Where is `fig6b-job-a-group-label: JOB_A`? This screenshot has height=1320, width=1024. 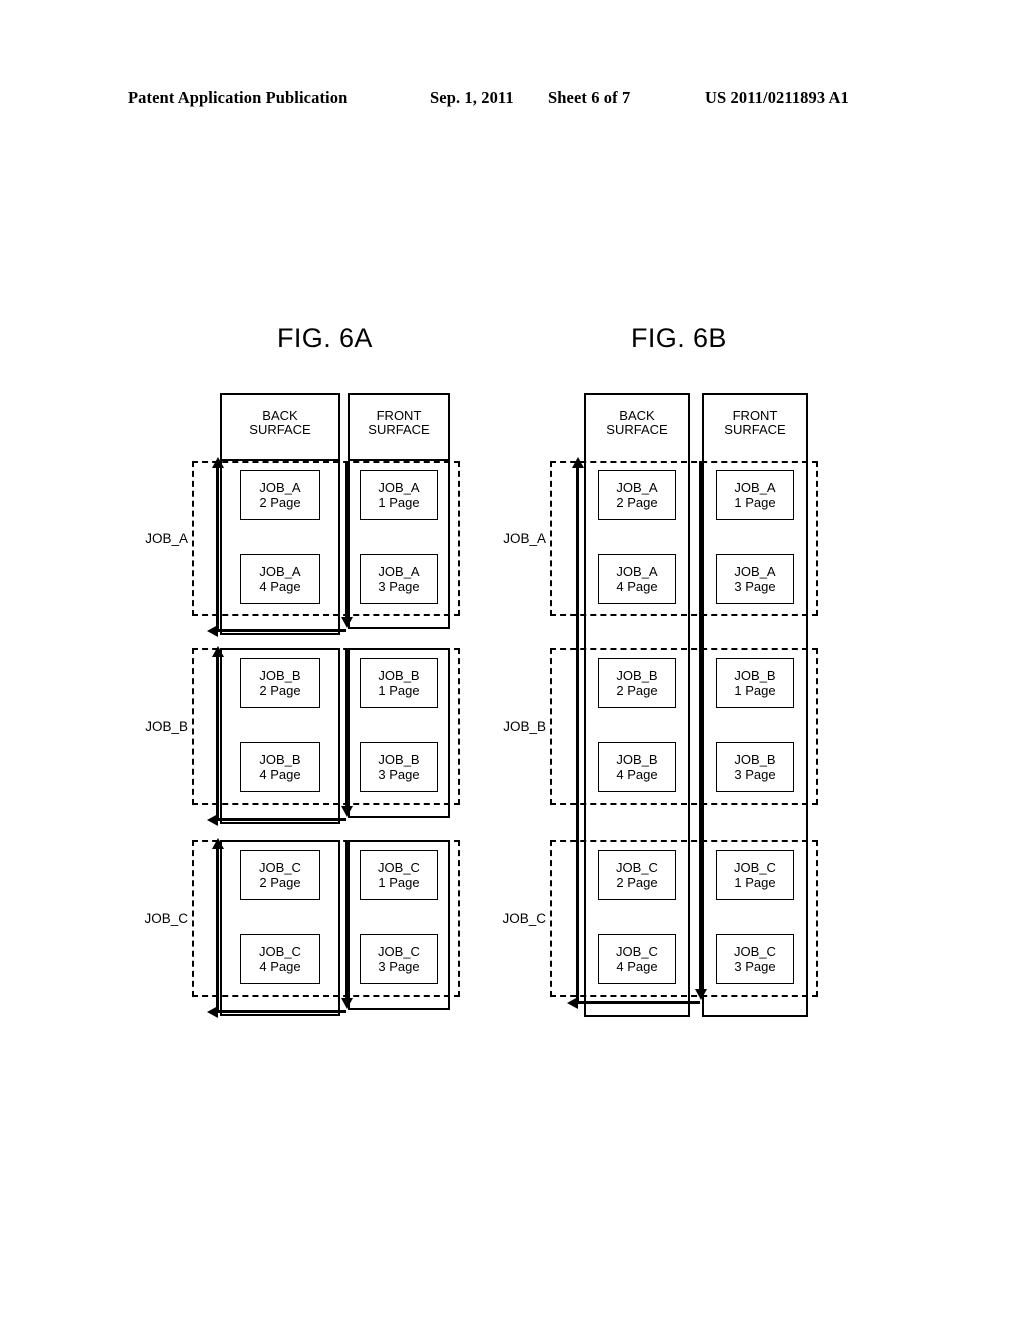 fig6b-job-a-group-label: JOB_A is located at coordinates (524, 538).